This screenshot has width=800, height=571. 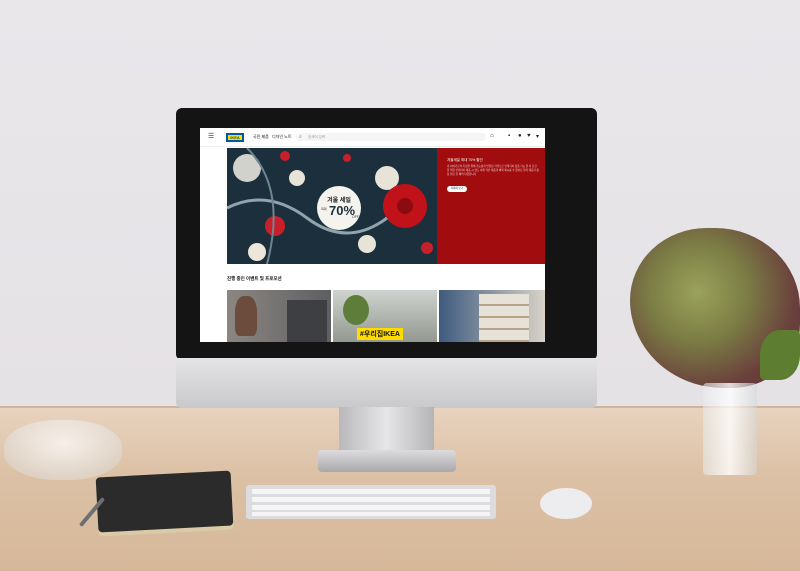 What do you see at coordinates (537, 136) in the screenshot?
I see `cart-icon: ▾` at bounding box center [537, 136].